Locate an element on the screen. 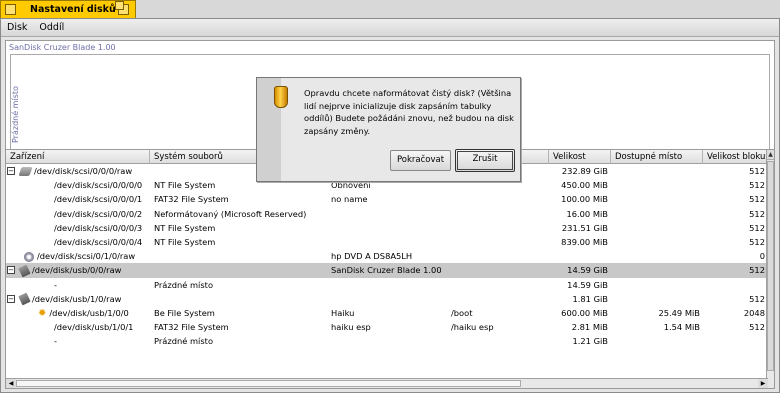  size: 2.81 MiB is located at coordinates (589, 327).